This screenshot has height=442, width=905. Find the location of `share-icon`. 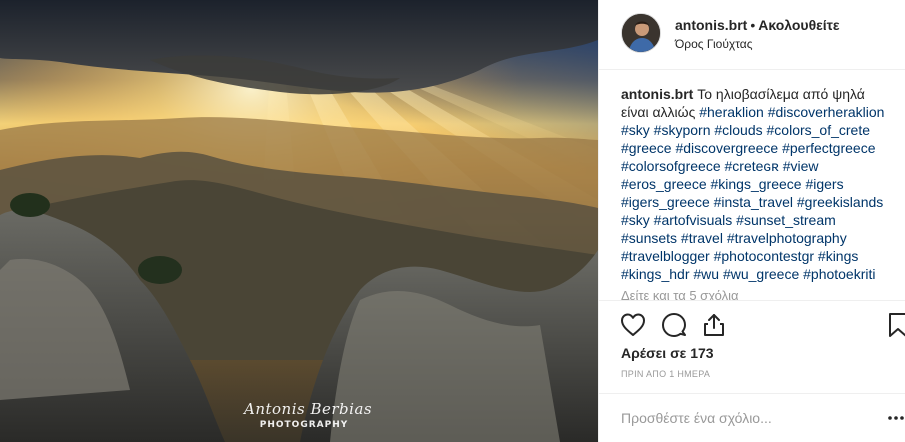

share-icon is located at coordinates (714, 325).